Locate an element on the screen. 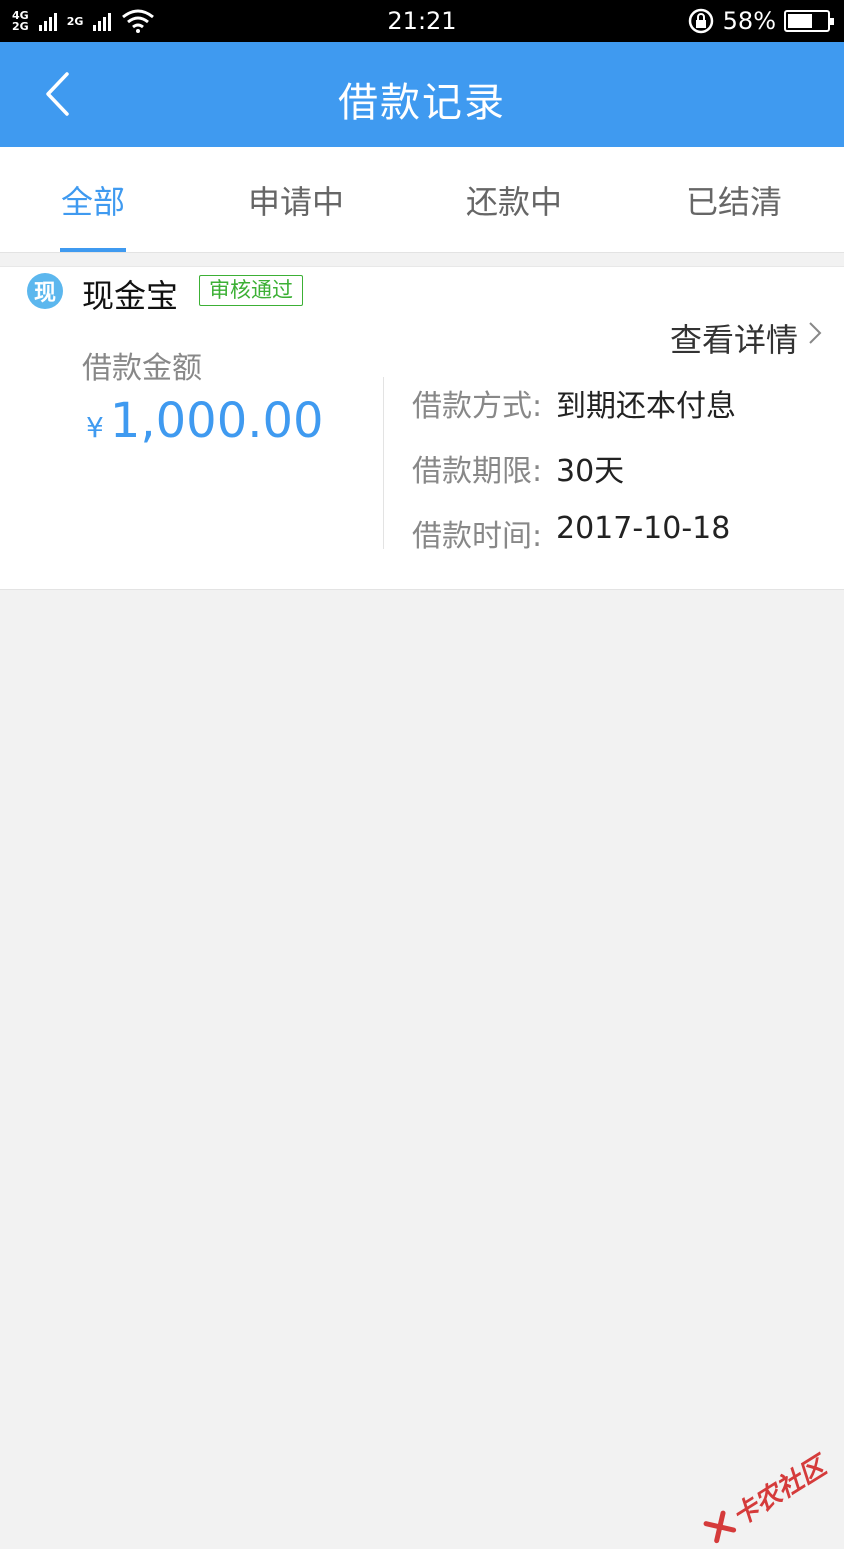  amount-label: 借款金额 is located at coordinates (142, 365).